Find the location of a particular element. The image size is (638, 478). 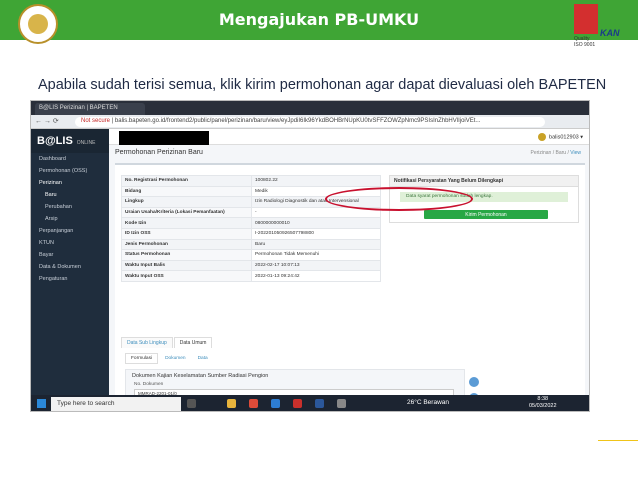

table-row: ID Izin OSS I-202201050926507798800 is located at coordinates (251, 233).